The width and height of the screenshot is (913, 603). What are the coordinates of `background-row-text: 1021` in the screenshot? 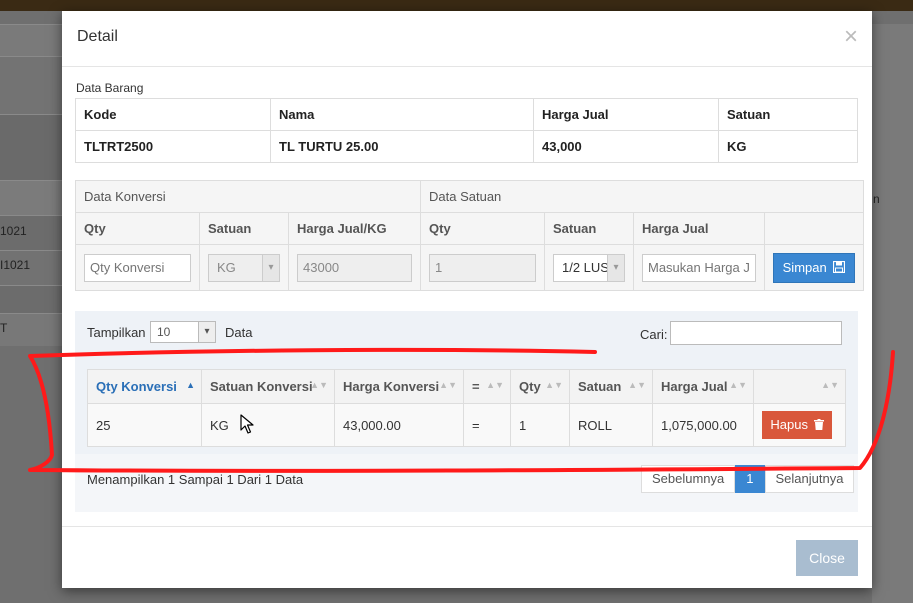 It's located at (13, 231).